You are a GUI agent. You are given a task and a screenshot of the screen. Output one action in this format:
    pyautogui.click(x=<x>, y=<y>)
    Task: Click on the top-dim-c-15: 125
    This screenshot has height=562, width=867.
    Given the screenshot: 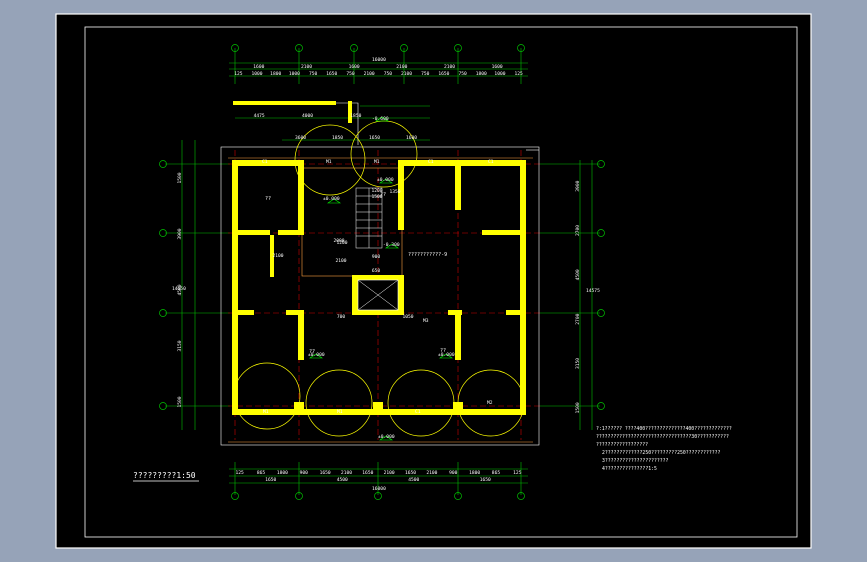 What is the action you would take?
    pyautogui.click(x=519, y=74)
    